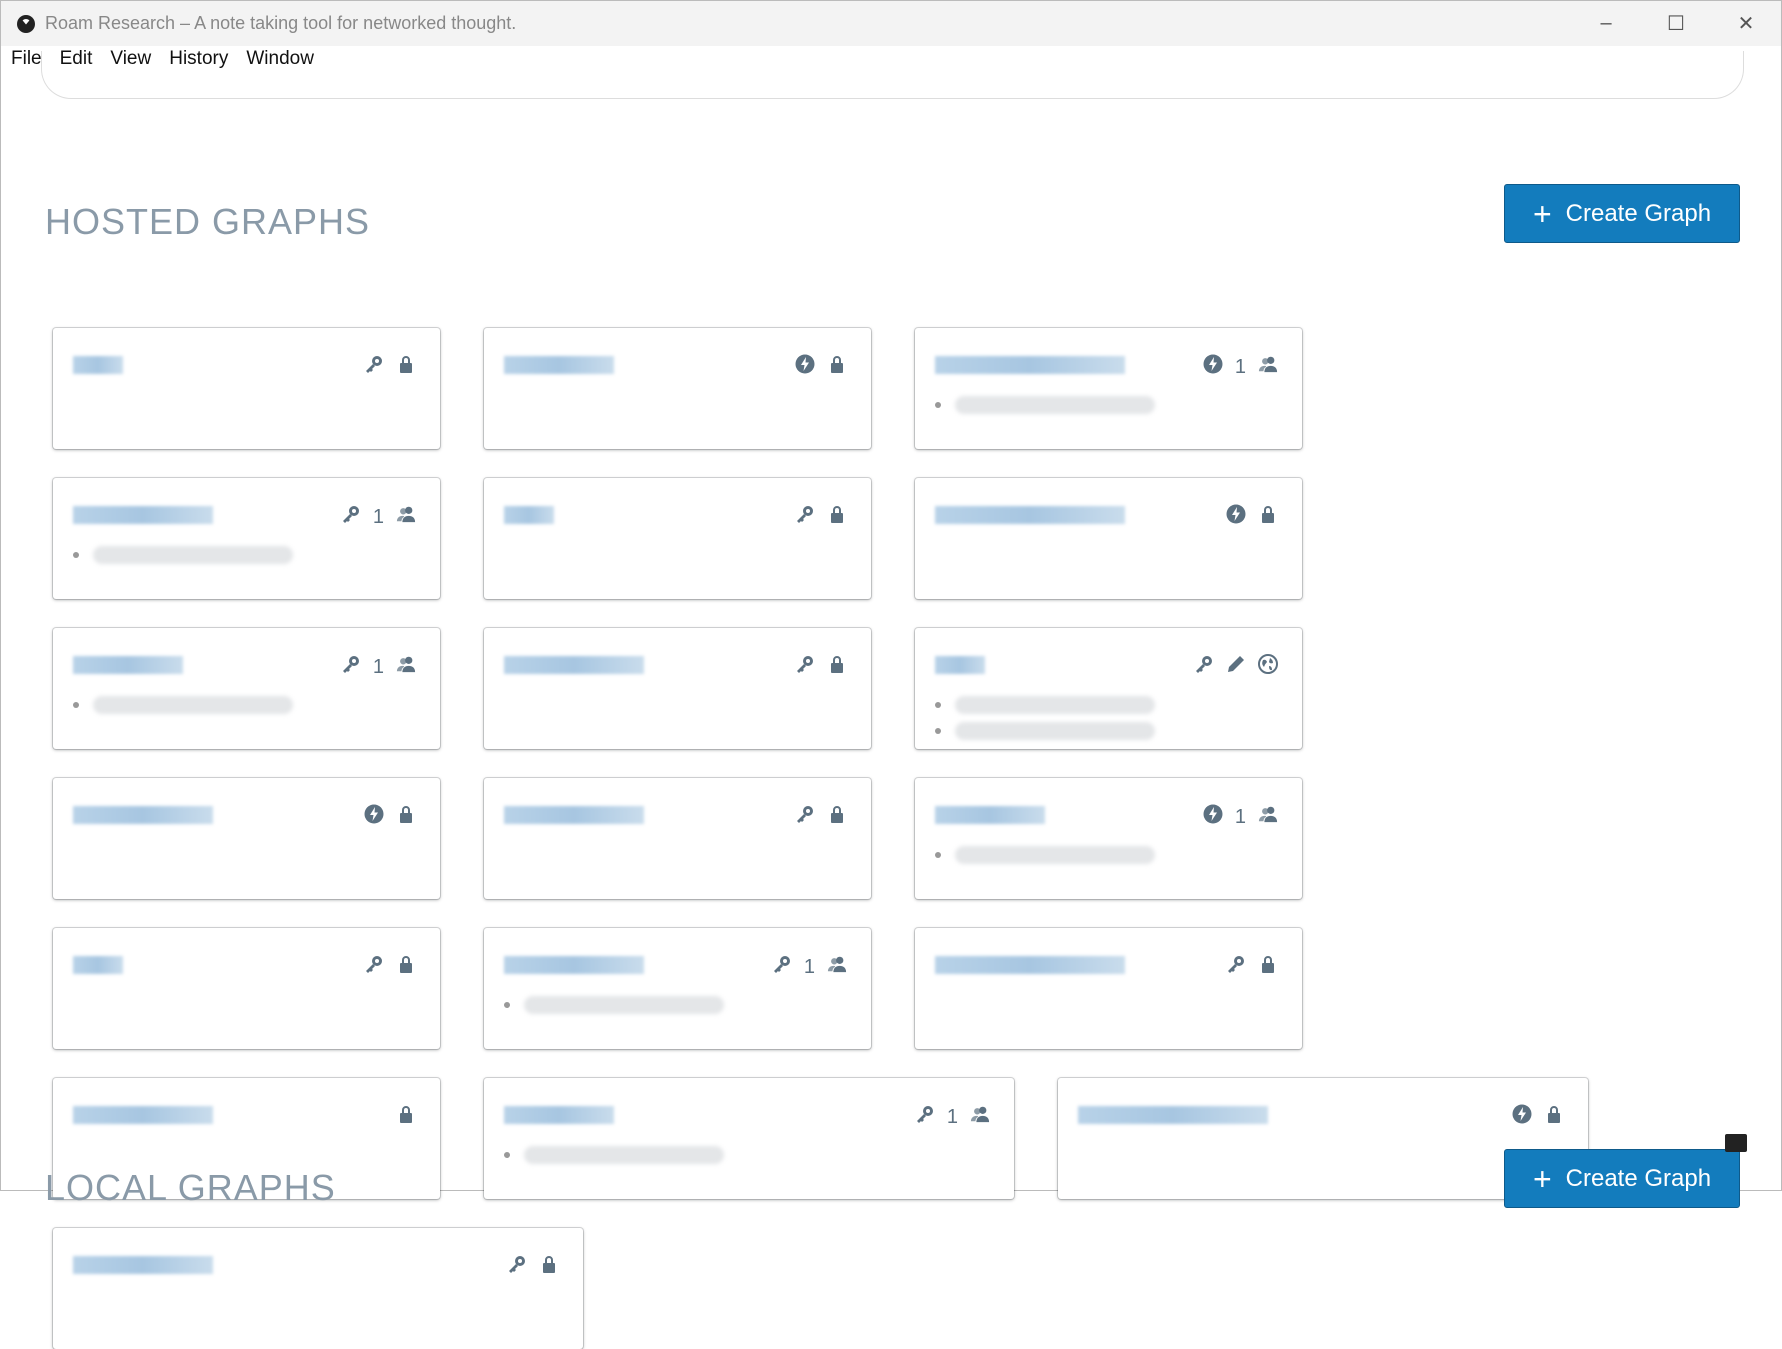 This screenshot has height=1349, width=1782. What do you see at coordinates (1746, 23) in the screenshot?
I see `close-button: ✕` at bounding box center [1746, 23].